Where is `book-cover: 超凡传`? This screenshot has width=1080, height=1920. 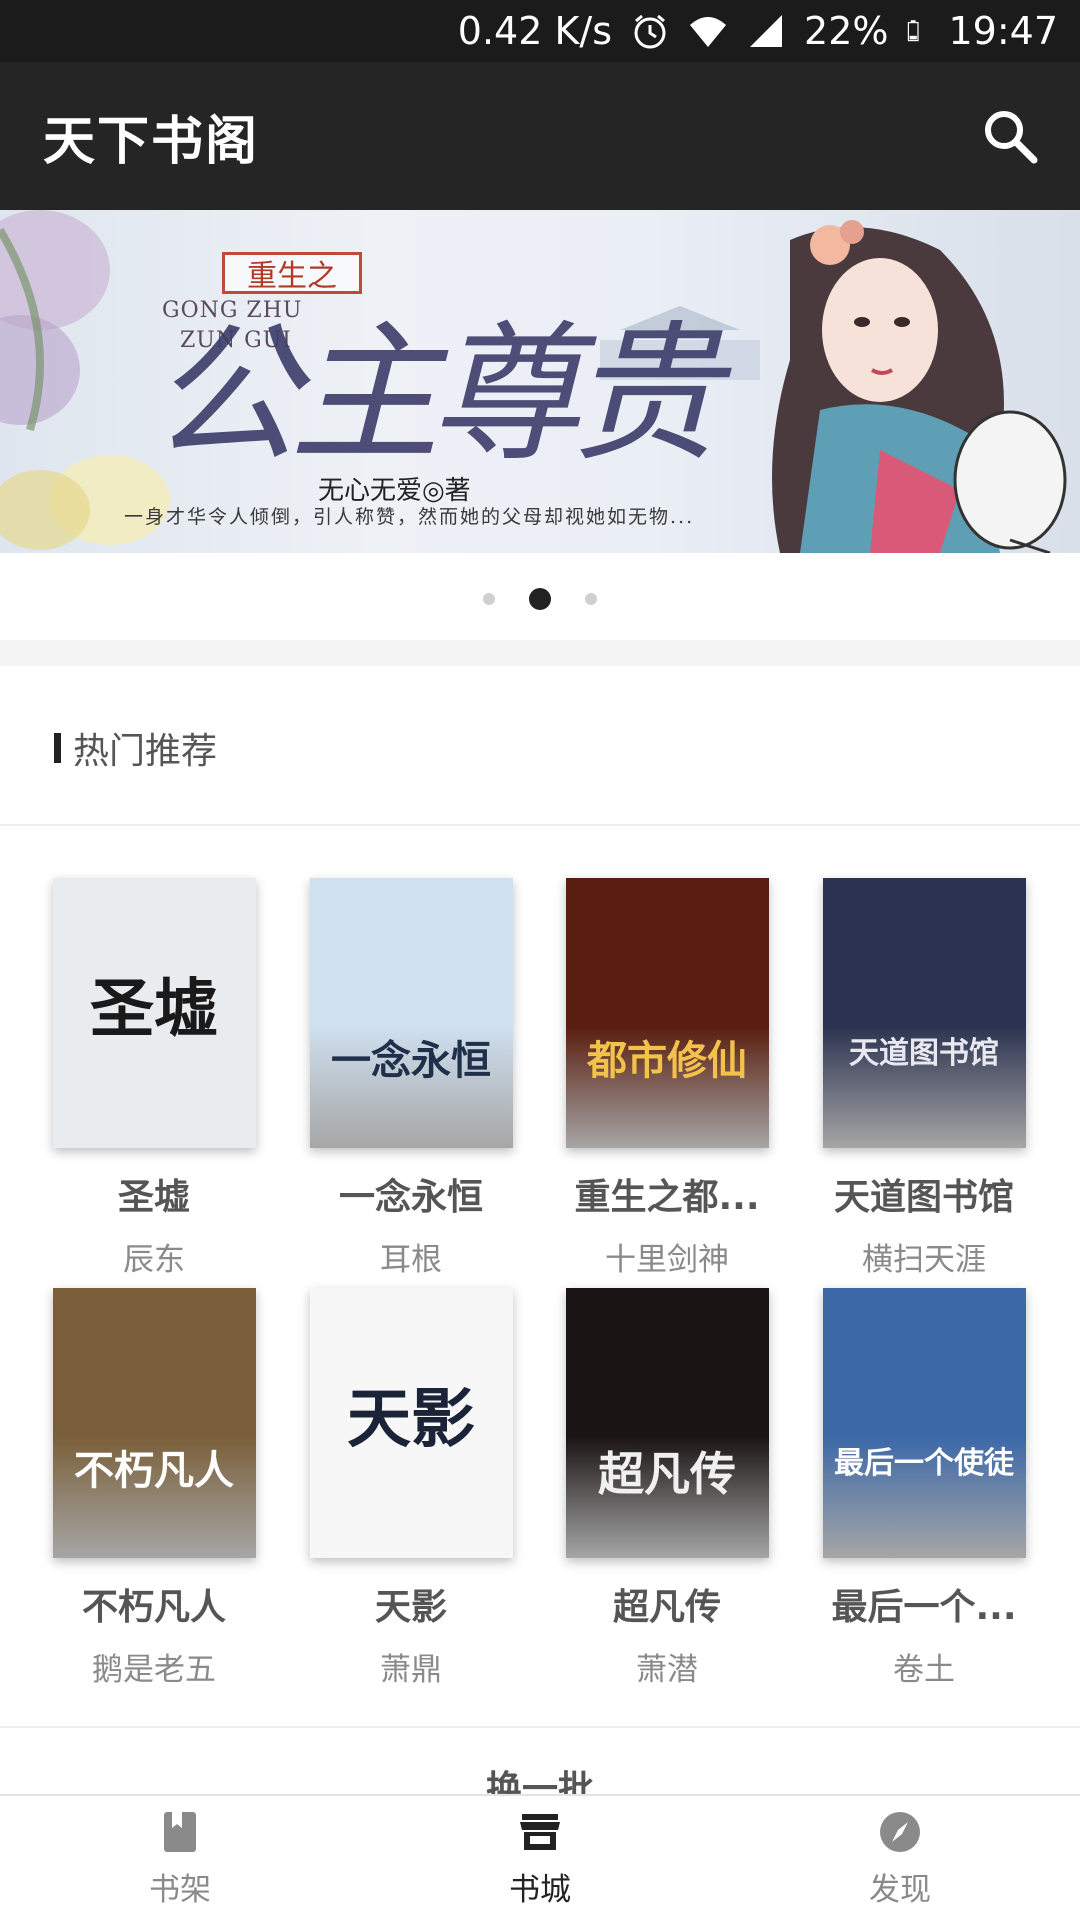 book-cover: 超凡传 is located at coordinates (667, 1423).